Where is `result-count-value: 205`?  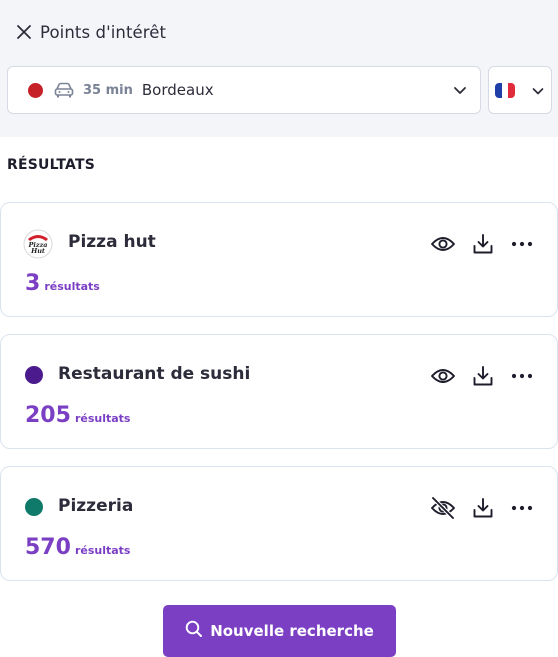
result-count-value: 205 is located at coordinates (48, 415).